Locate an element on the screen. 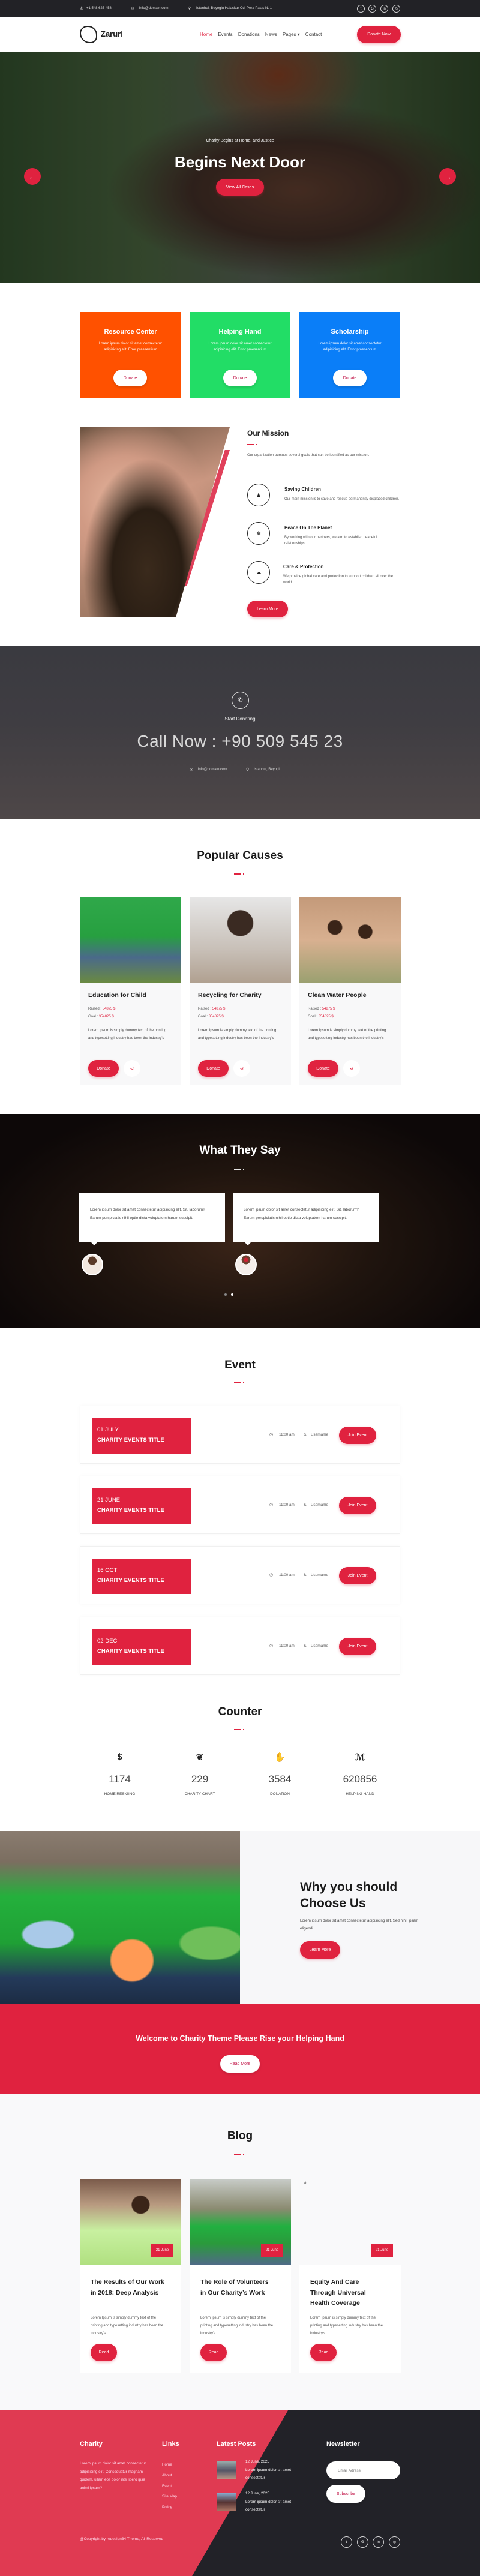 Image resolution: width=480 pixels, height=2576 pixels. footer-link-policy: Policy is located at coordinates (169, 2507).